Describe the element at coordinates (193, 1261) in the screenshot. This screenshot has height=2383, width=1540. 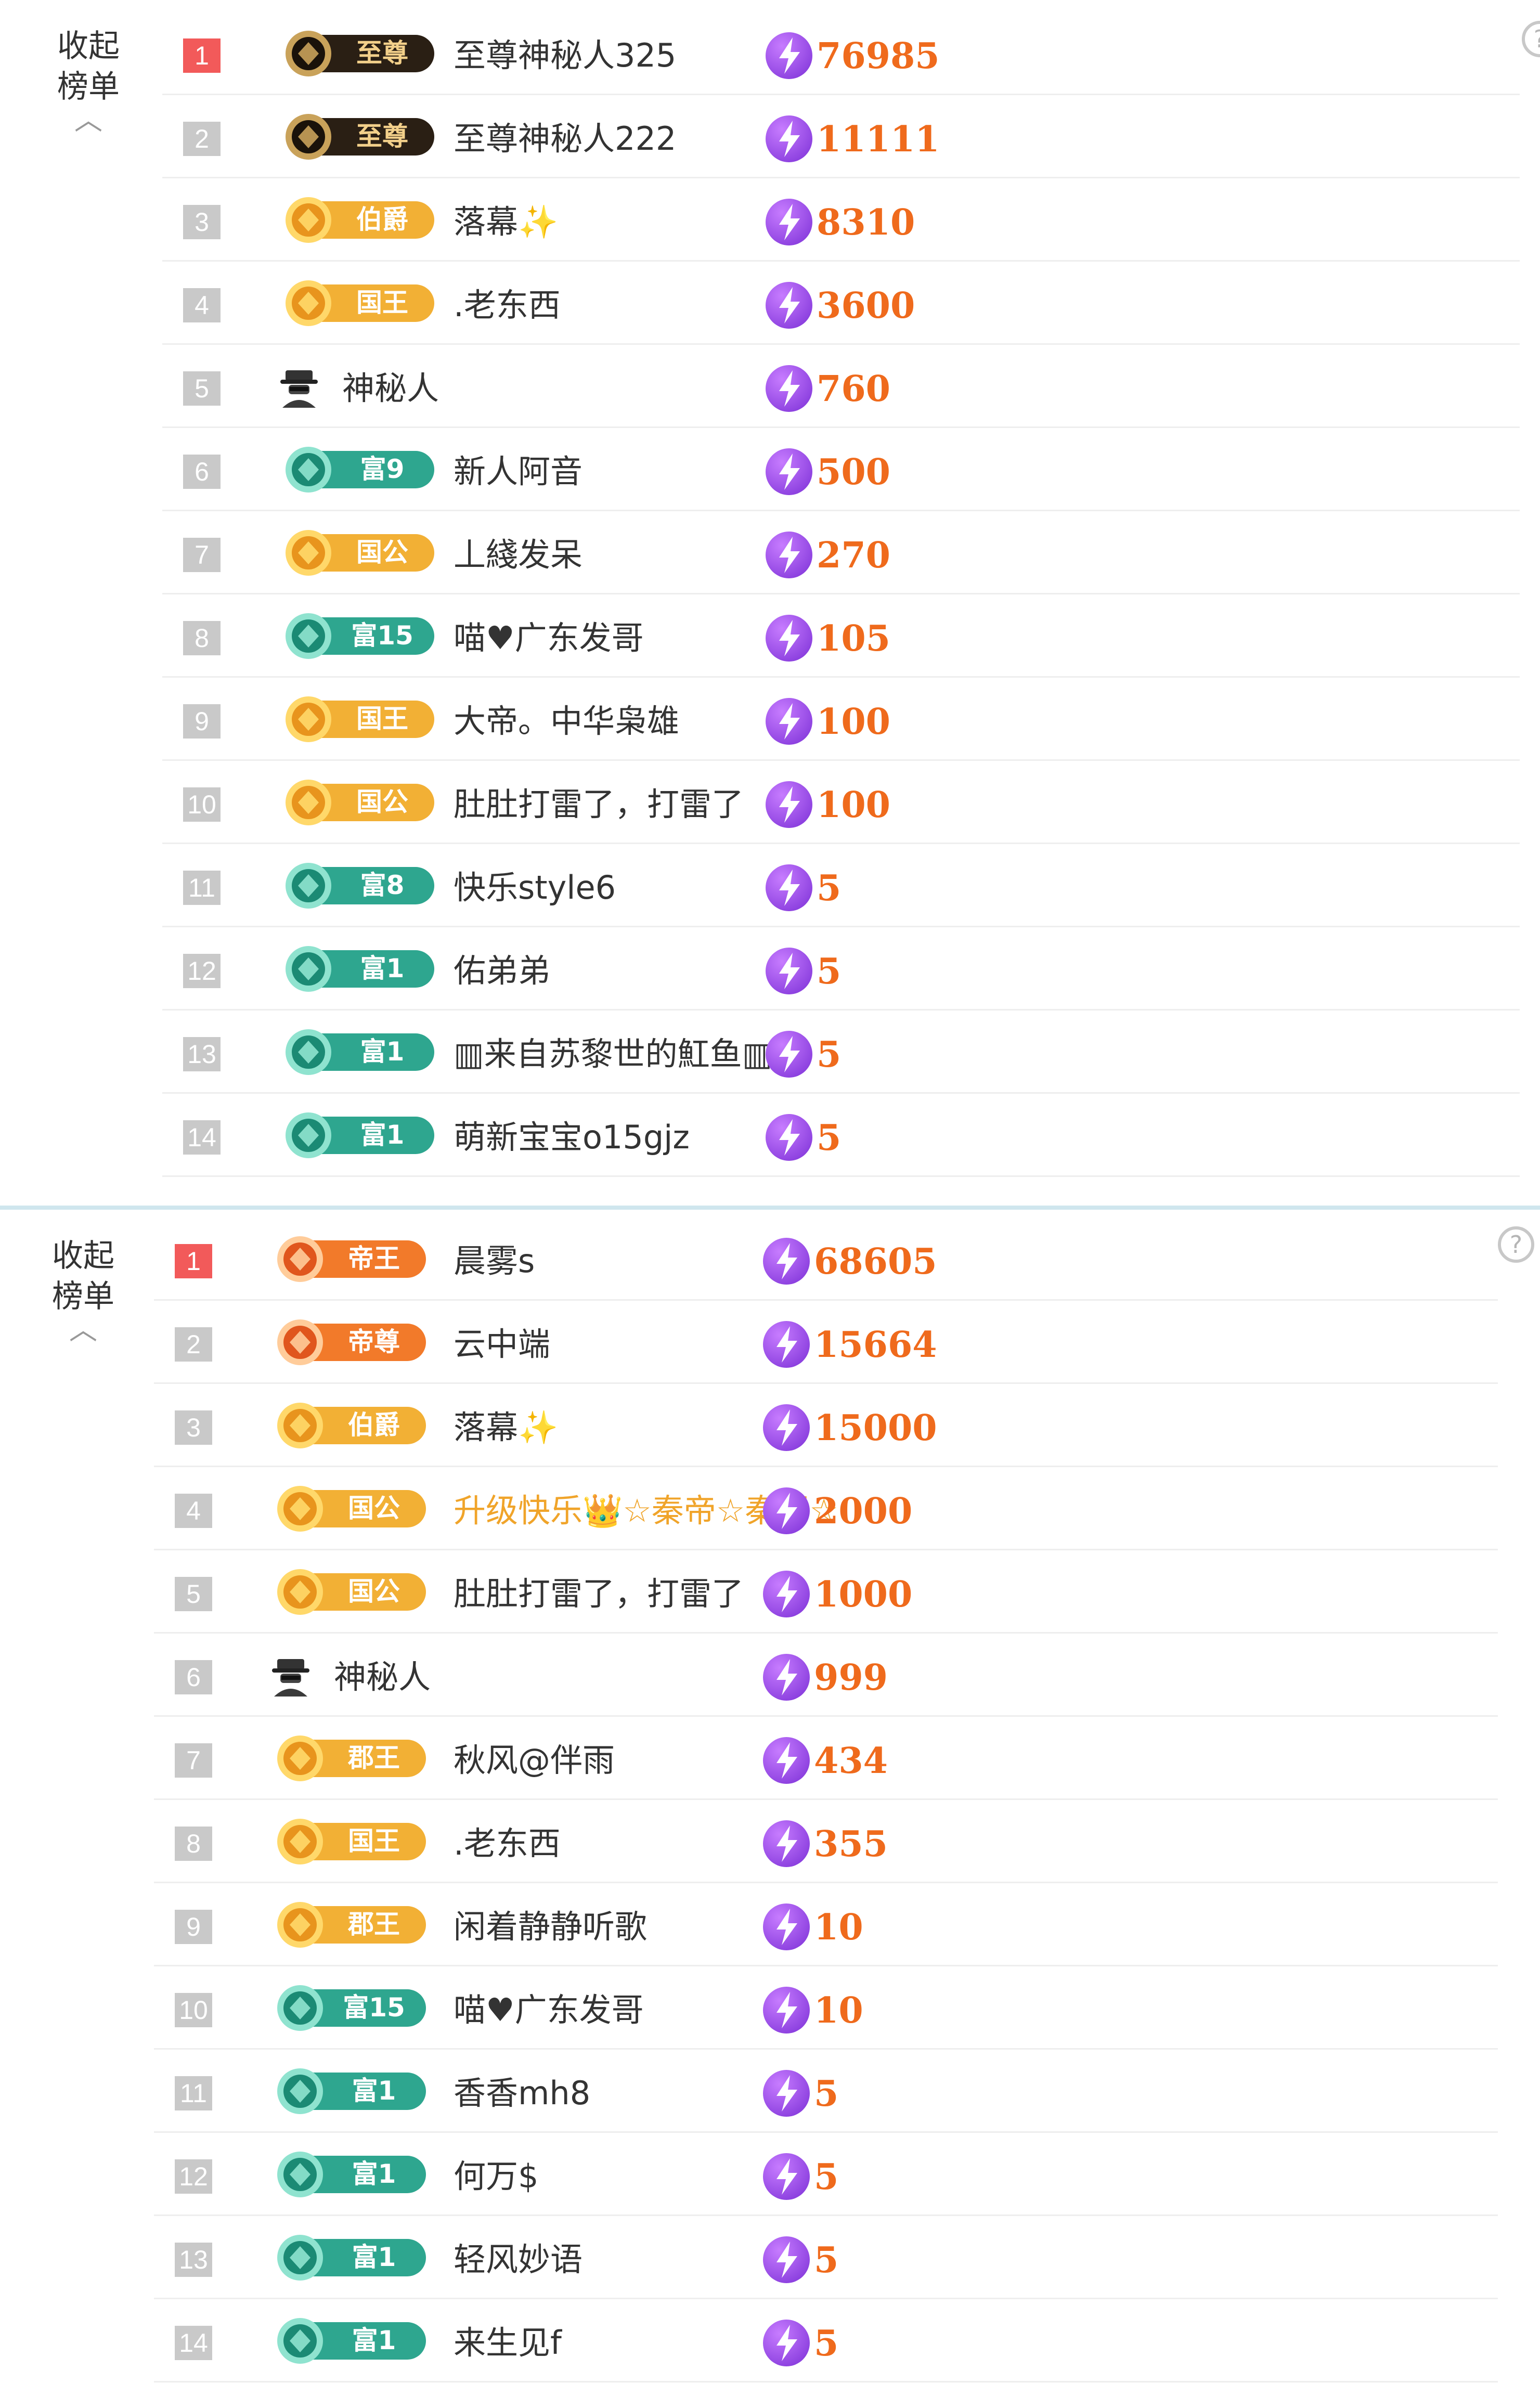
I see `rank-badge: 1` at that location.